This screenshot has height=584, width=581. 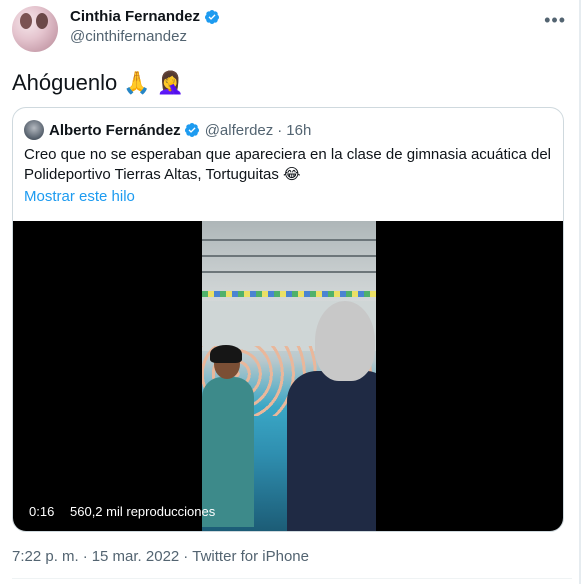 What do you see at coordinates (298, 130) in the screenshot?
I see `quoted-timestamp: 16h` at bounding box center [298, 130].